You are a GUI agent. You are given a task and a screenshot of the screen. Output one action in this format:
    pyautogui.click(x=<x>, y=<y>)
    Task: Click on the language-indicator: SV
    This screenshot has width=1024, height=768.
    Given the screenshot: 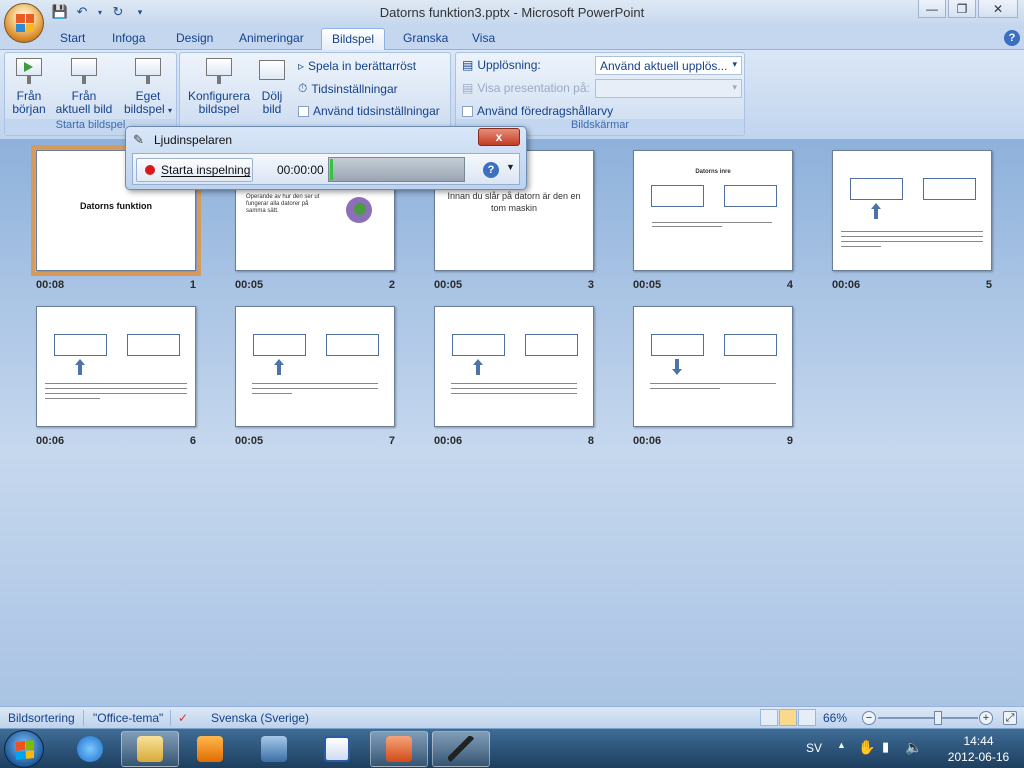 What is the action you would take?
    pyautogui.click(x=814, y=754)
    